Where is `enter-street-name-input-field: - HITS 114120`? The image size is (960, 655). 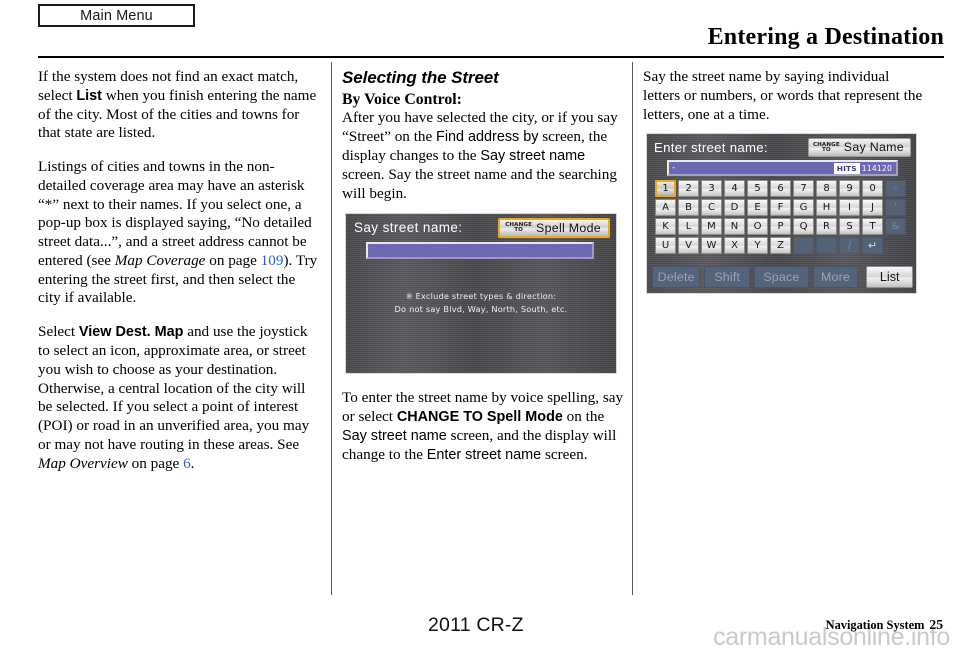 enter-street-name-input-field: - HITS 114120 is located at coordinates (782, 168).